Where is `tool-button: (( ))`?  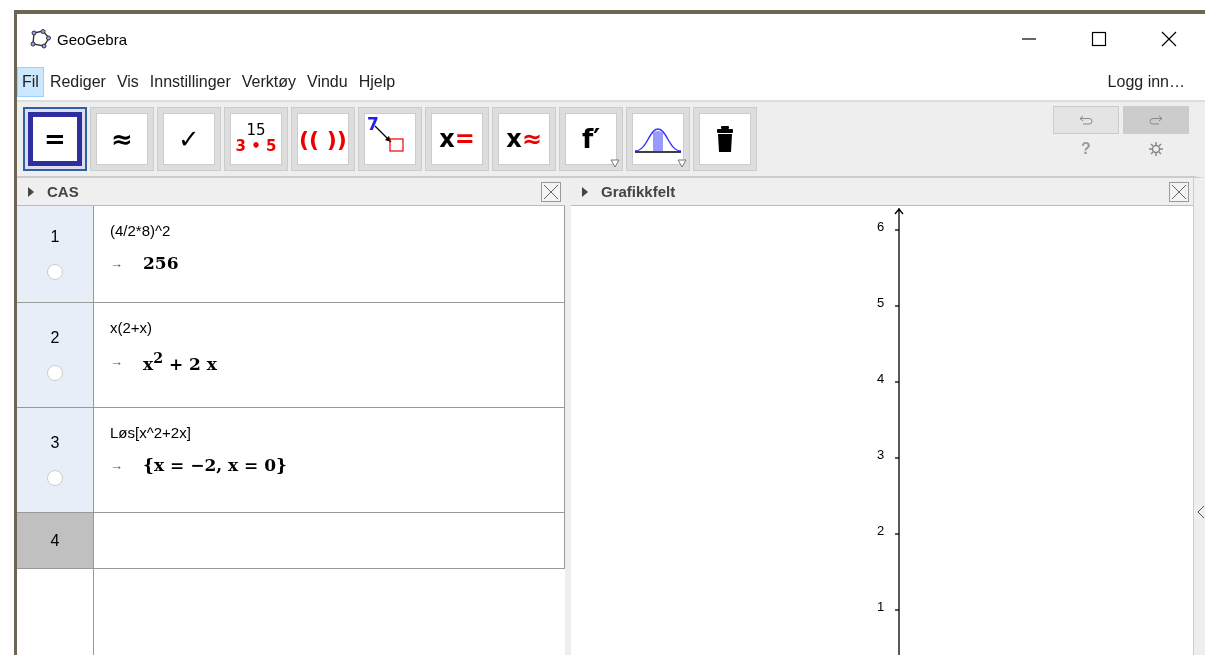 tool-button: (( )) is located at coordinates (323, 139).